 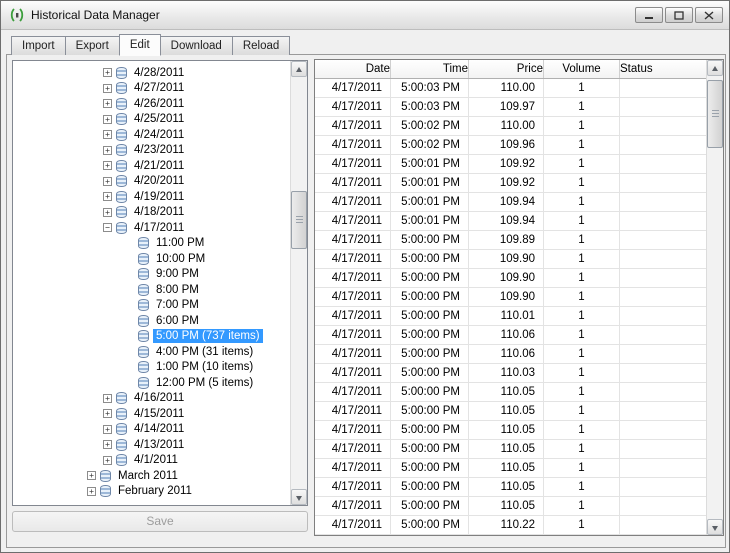 I want to click on minimize-button, so click(x=649, y=15).